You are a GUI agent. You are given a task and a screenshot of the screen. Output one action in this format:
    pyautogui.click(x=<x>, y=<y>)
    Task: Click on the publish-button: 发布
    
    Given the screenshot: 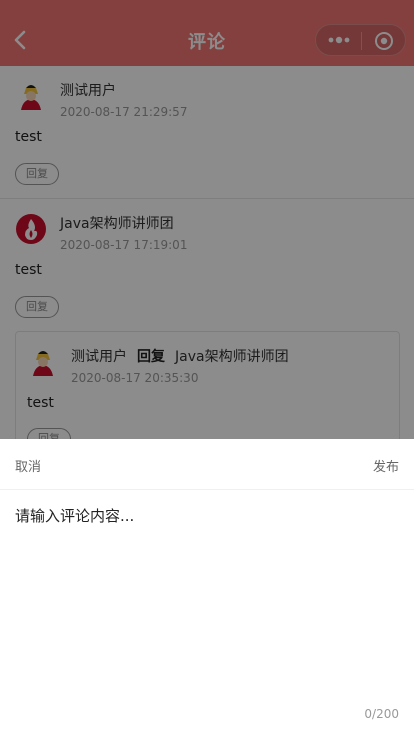 What is the action you would take?
    pyautogui.click(x=386, y=465)
    